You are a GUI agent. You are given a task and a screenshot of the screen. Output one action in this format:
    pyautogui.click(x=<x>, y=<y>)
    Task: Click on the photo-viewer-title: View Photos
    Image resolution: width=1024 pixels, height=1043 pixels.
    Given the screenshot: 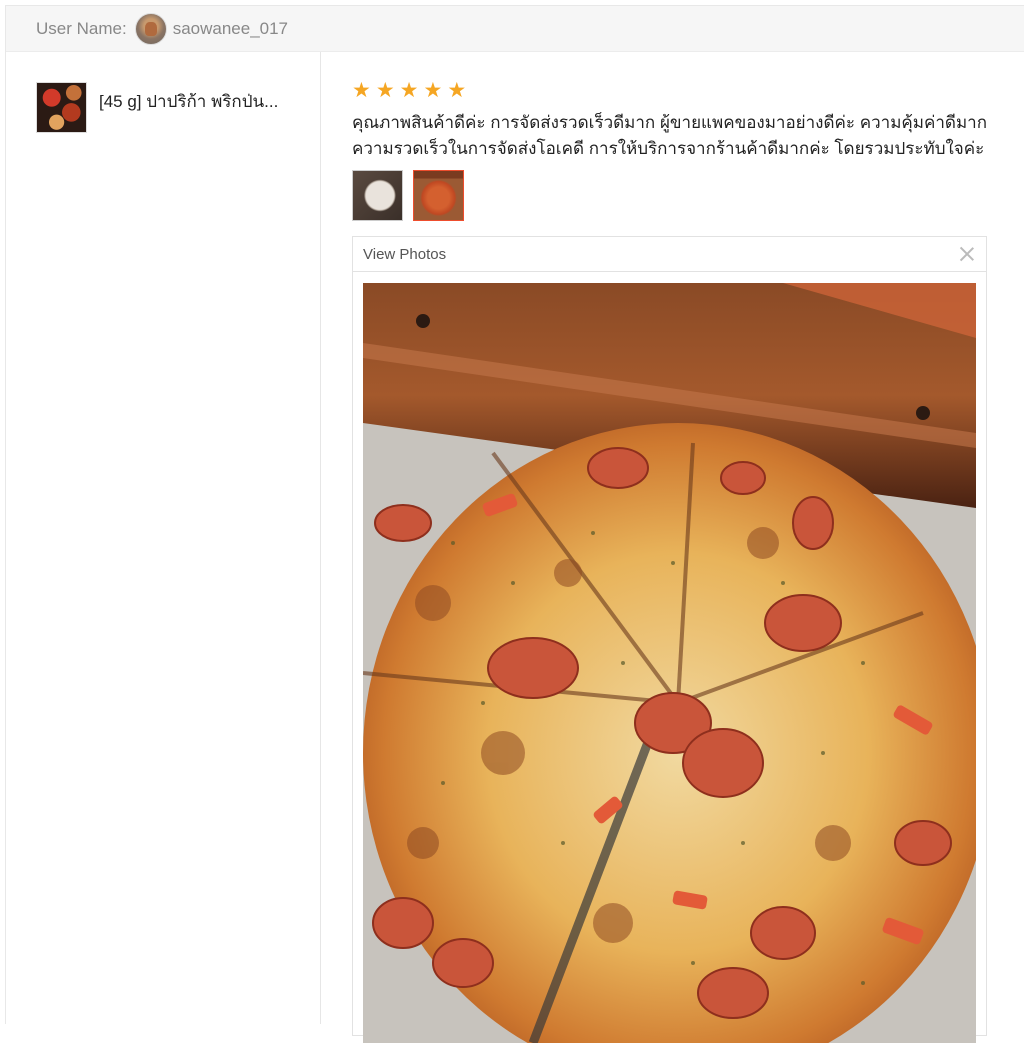 What is the action you would take?
    pyautogui.click(x=405, y=254)
    